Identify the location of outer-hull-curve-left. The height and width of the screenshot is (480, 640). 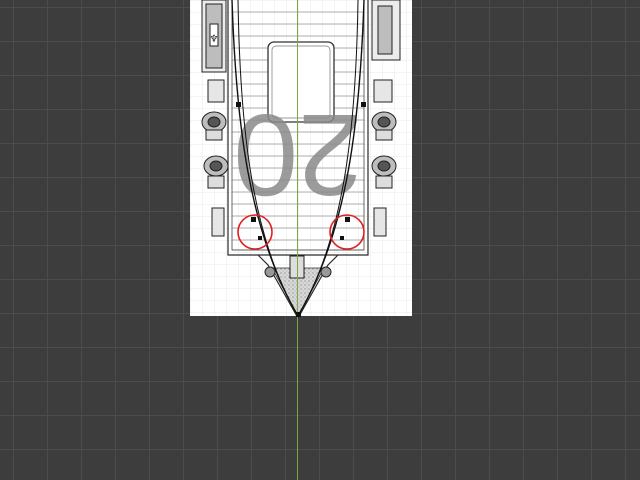
(265, 158).